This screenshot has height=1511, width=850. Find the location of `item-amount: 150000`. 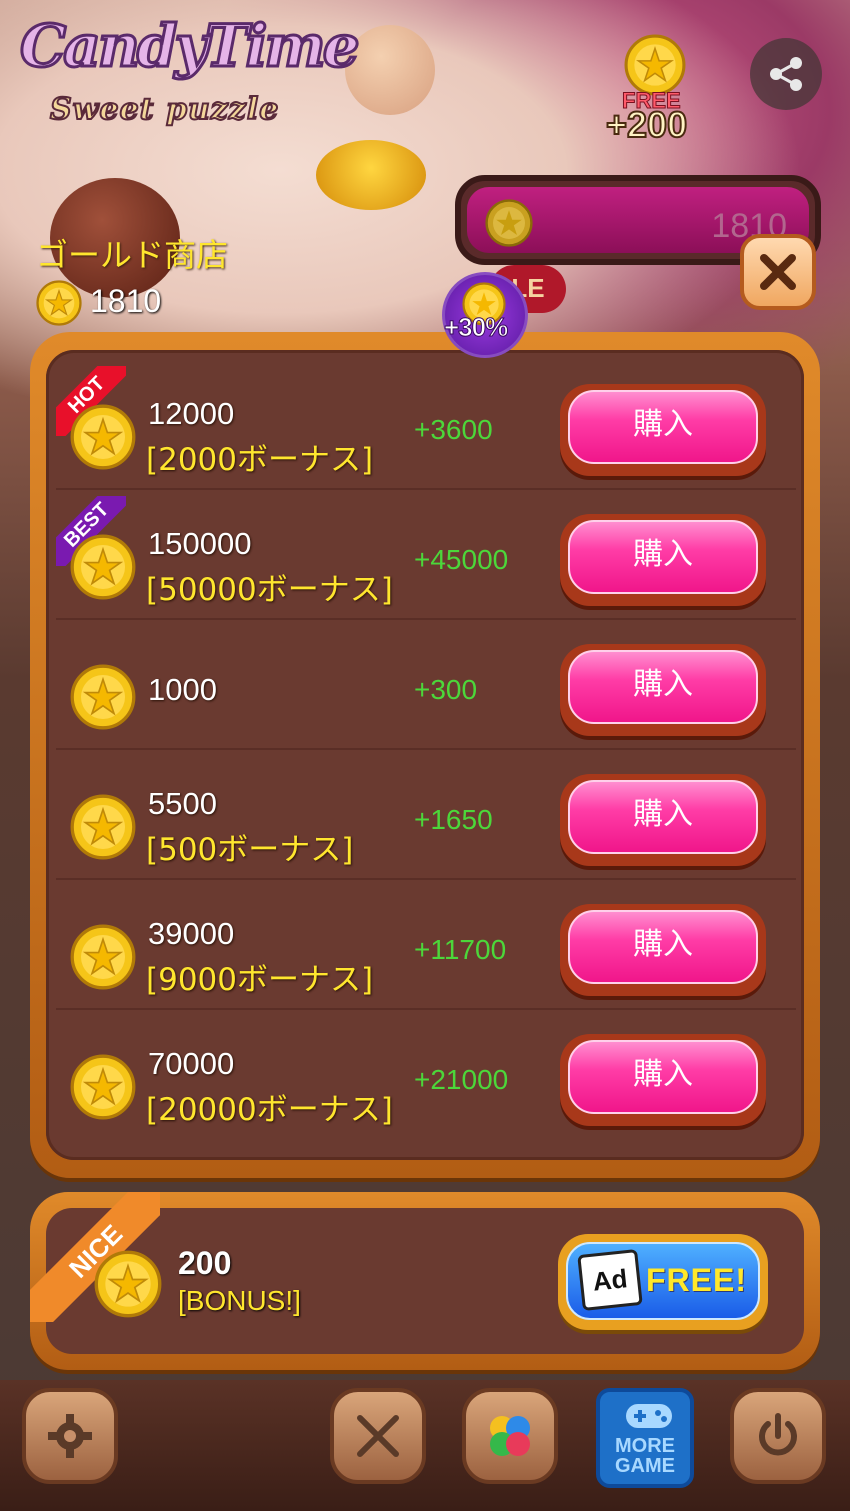

item-amount: 150000 is located at coordinates (200, 543).